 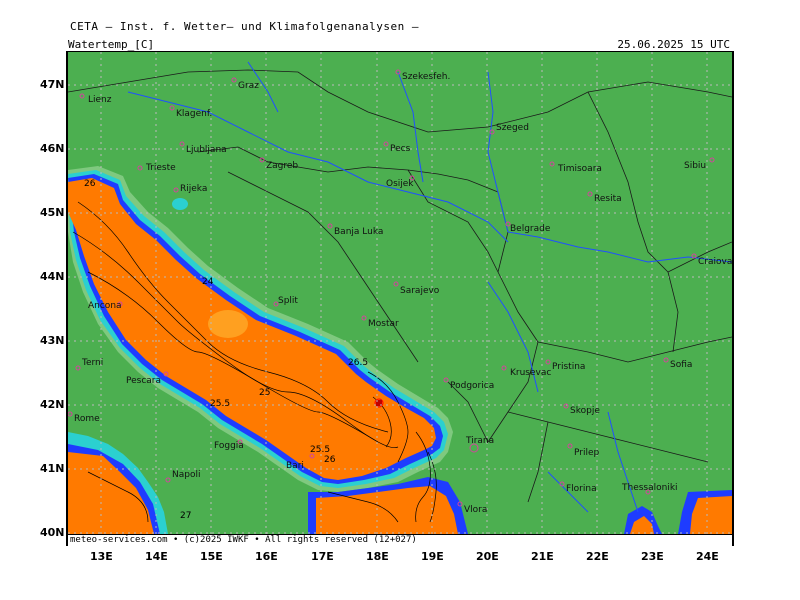 I want to click on lon-label-16e: 16E, so click(x=266, y=556).